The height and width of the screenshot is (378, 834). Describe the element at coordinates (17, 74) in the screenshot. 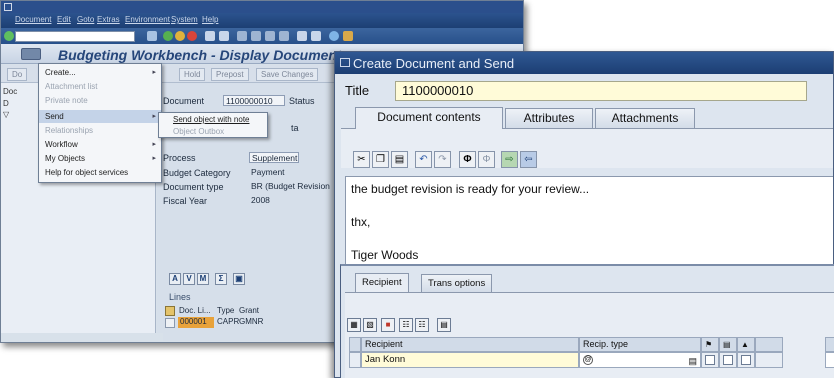

I see `toolbar-fragment-button: Do` at that location.